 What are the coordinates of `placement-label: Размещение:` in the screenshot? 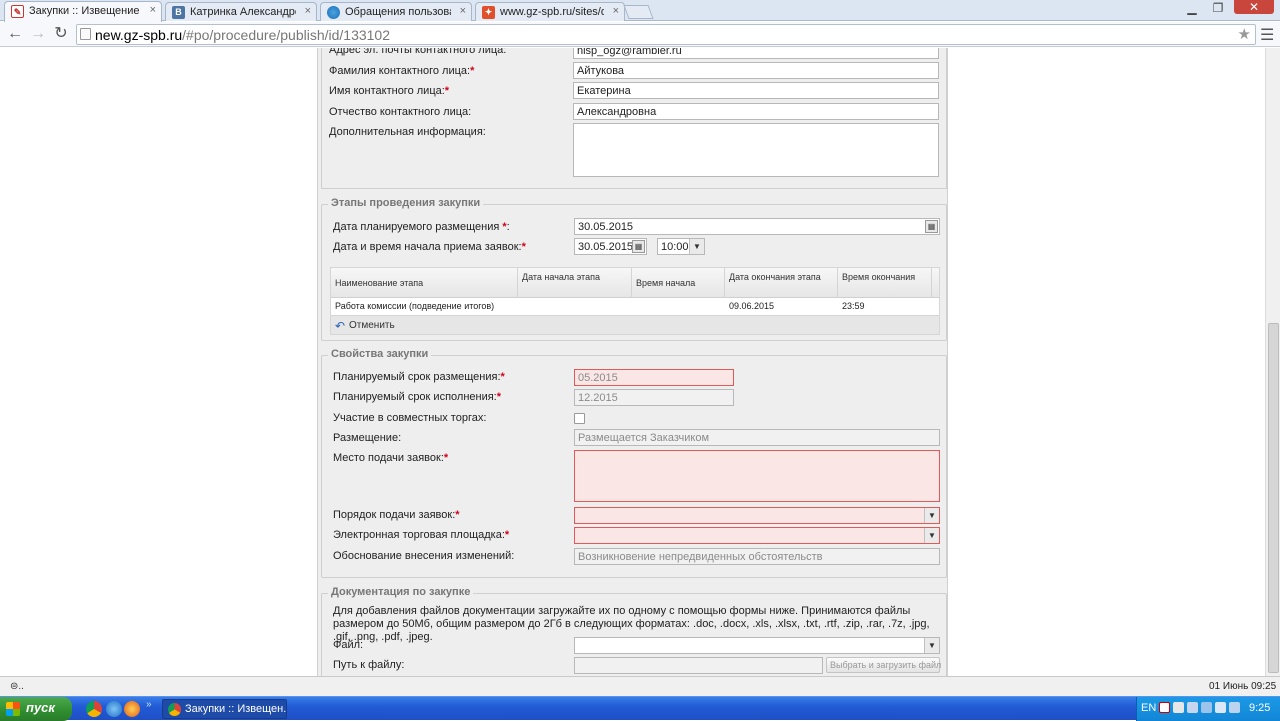 It's located at (367, 438).